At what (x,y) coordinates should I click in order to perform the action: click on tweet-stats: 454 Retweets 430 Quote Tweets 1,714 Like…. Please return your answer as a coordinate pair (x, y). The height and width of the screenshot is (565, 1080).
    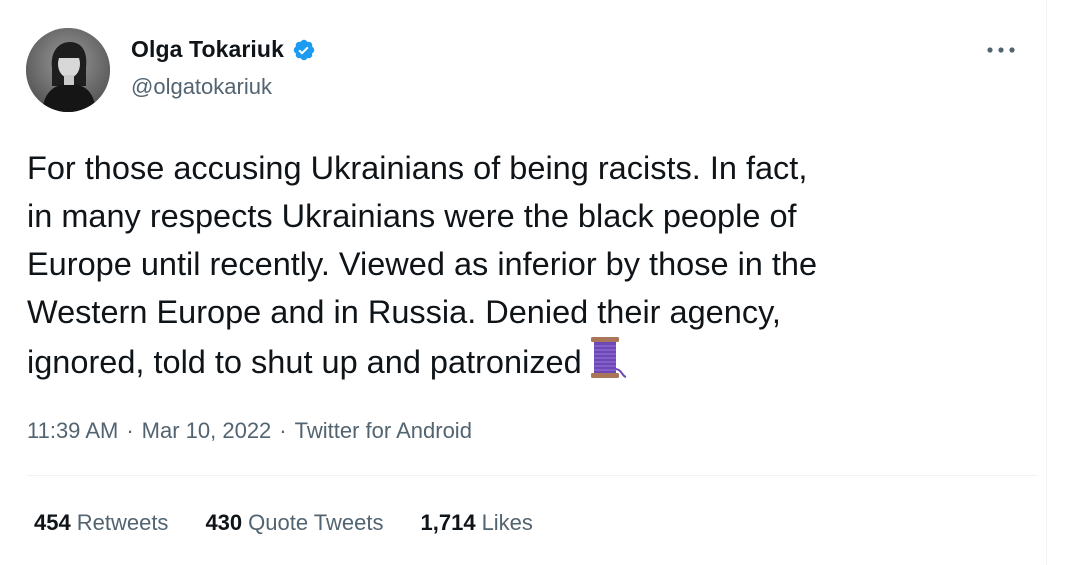
    Looking at the image, I should click on (283, 523).